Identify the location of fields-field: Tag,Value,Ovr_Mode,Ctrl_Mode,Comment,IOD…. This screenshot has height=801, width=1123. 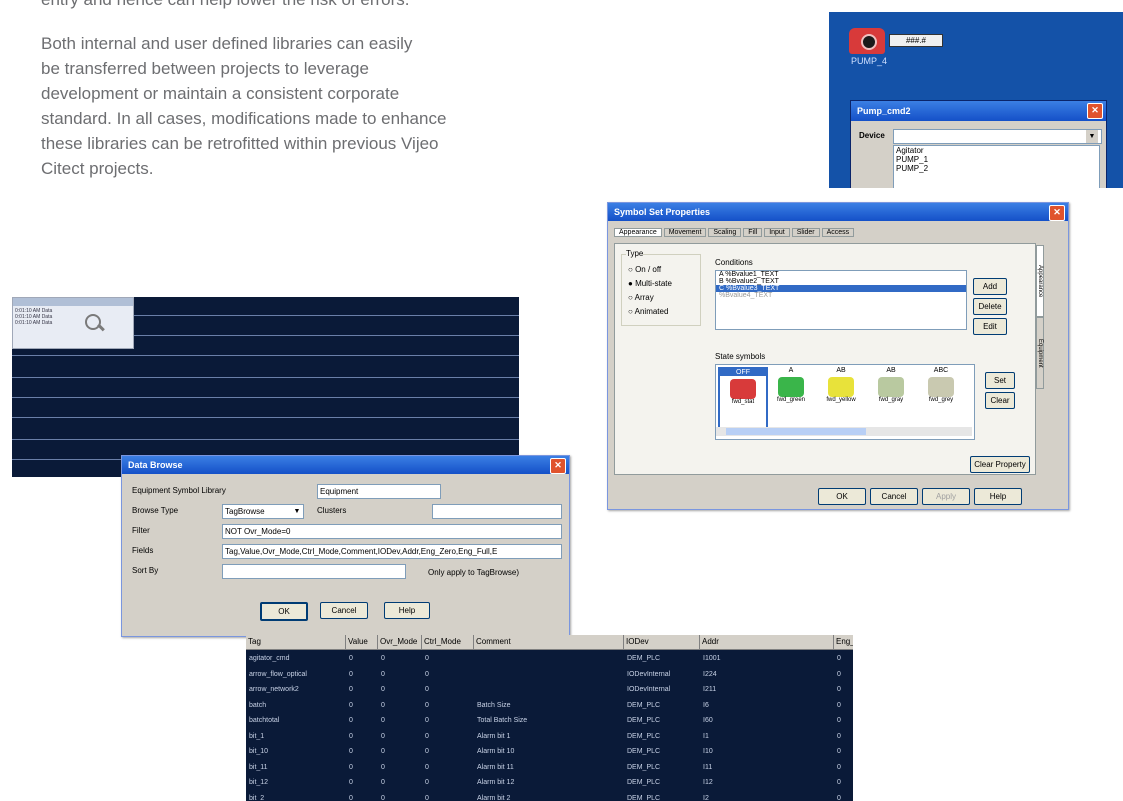
(392, 551).